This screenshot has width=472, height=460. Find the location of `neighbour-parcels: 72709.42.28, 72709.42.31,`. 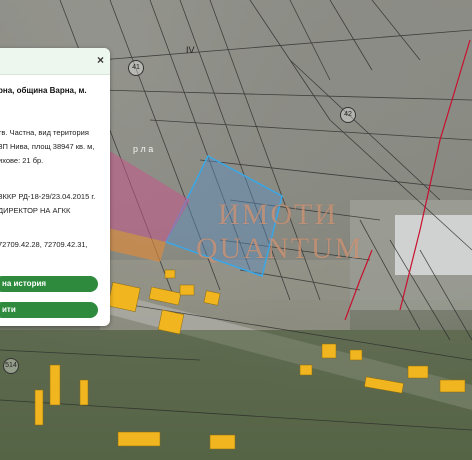

neighbour-parcels: 72709.42.28, 72709.42.31, is located at coordinates (44, 244).